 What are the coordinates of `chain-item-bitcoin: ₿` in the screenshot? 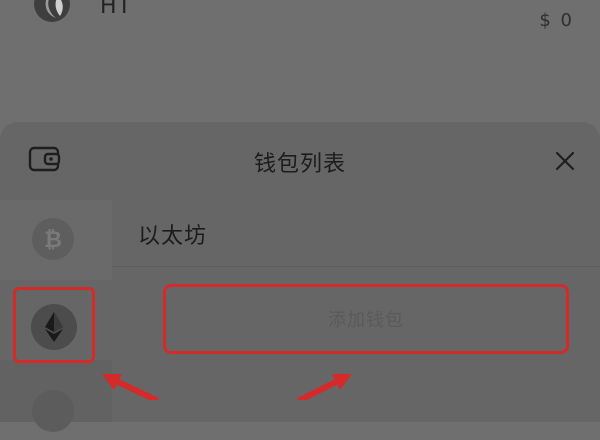 It's located at (56, 240).